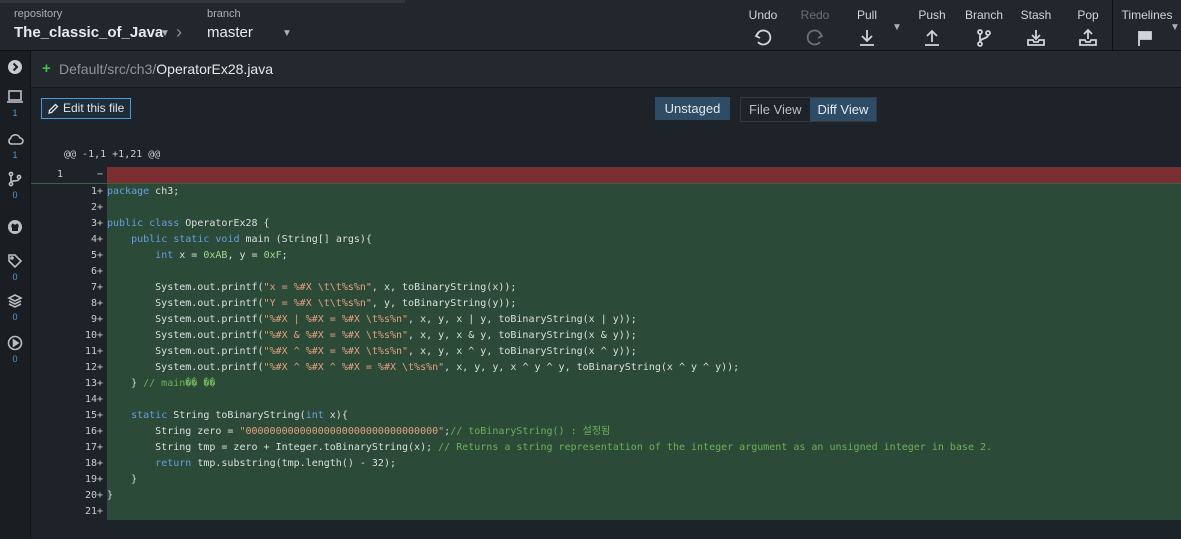  I want to click on stash-button: Stash, so click(1036, 28).